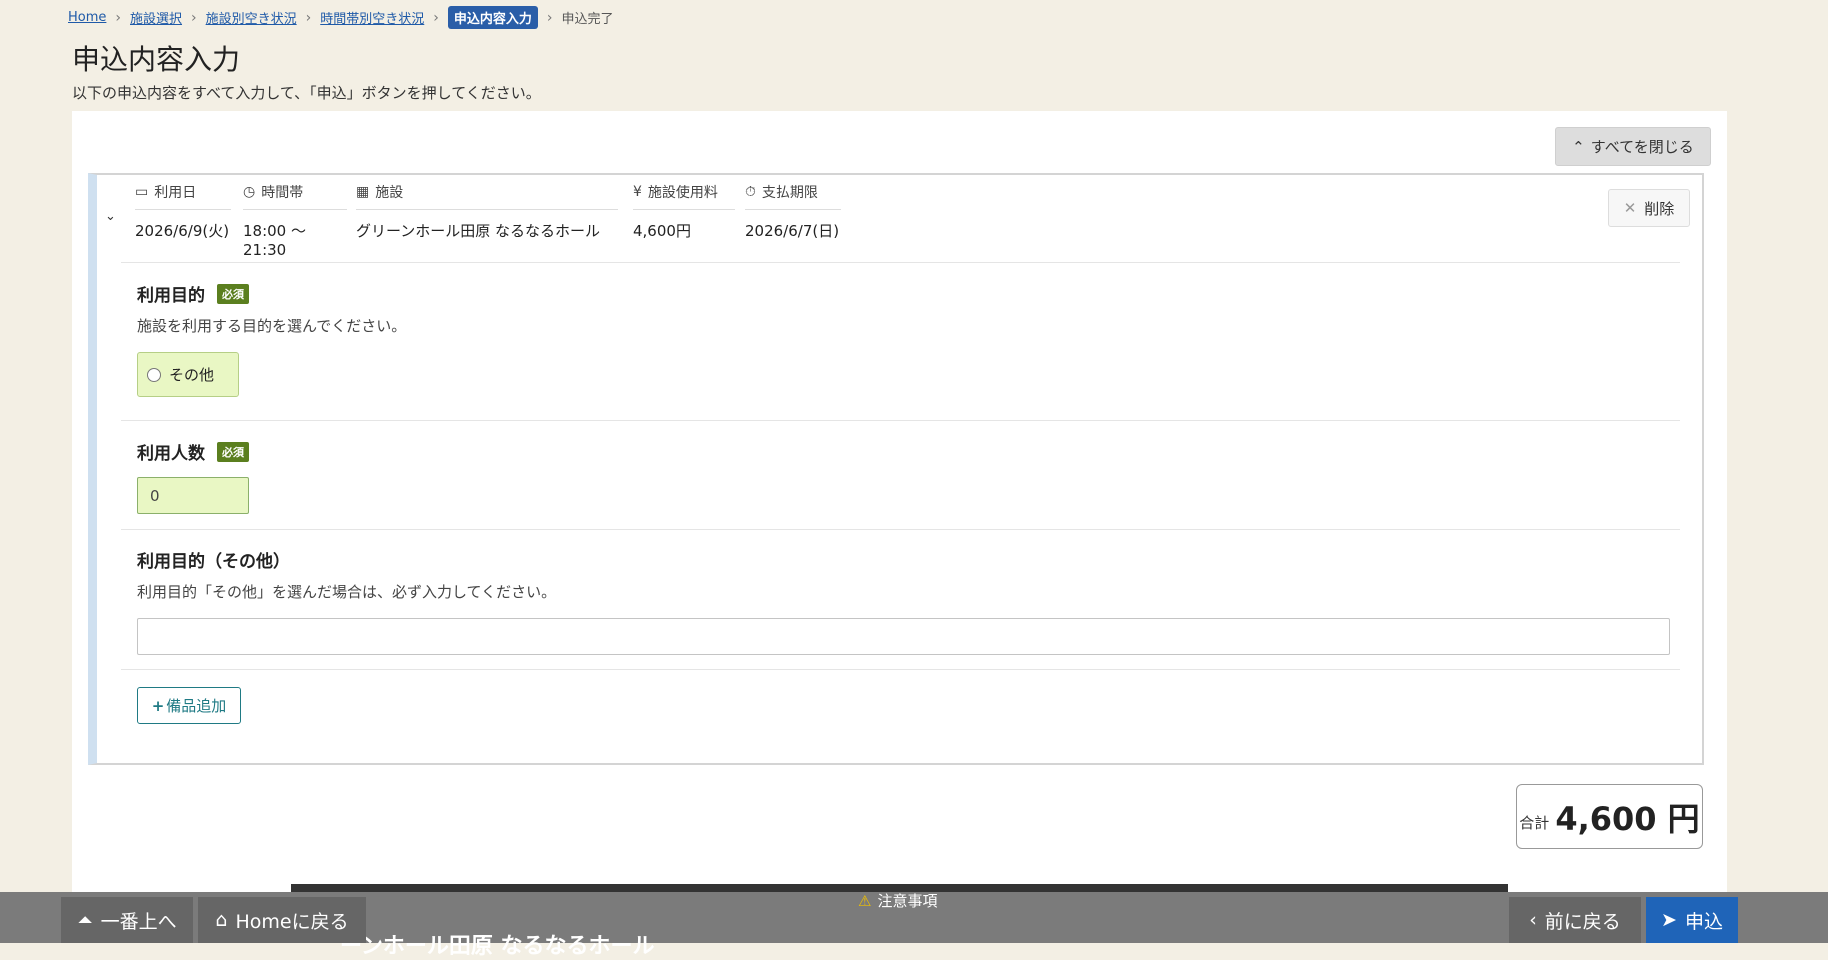  What do you see at coordinates (363, 192) in the screenshot?
I see `building-icon: ▦` at bounding box center [363, 192].